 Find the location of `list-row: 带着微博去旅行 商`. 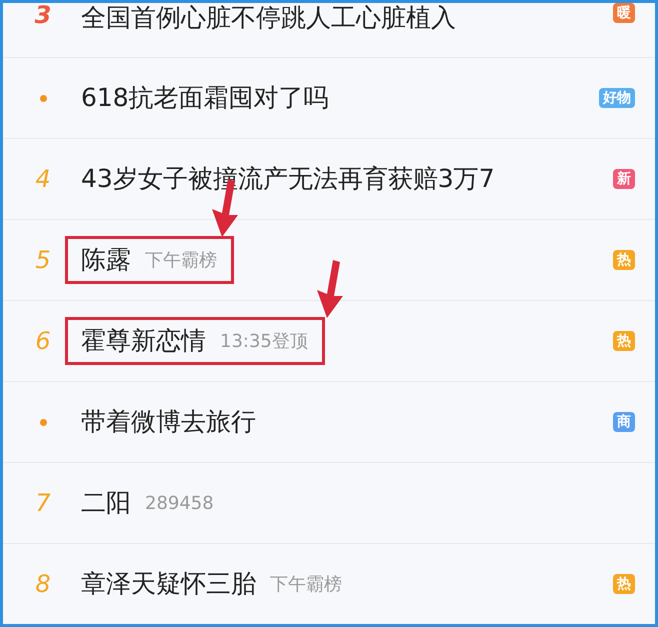

list-row: 带着微博去旅行 商 is located at coordinates (329, 422).